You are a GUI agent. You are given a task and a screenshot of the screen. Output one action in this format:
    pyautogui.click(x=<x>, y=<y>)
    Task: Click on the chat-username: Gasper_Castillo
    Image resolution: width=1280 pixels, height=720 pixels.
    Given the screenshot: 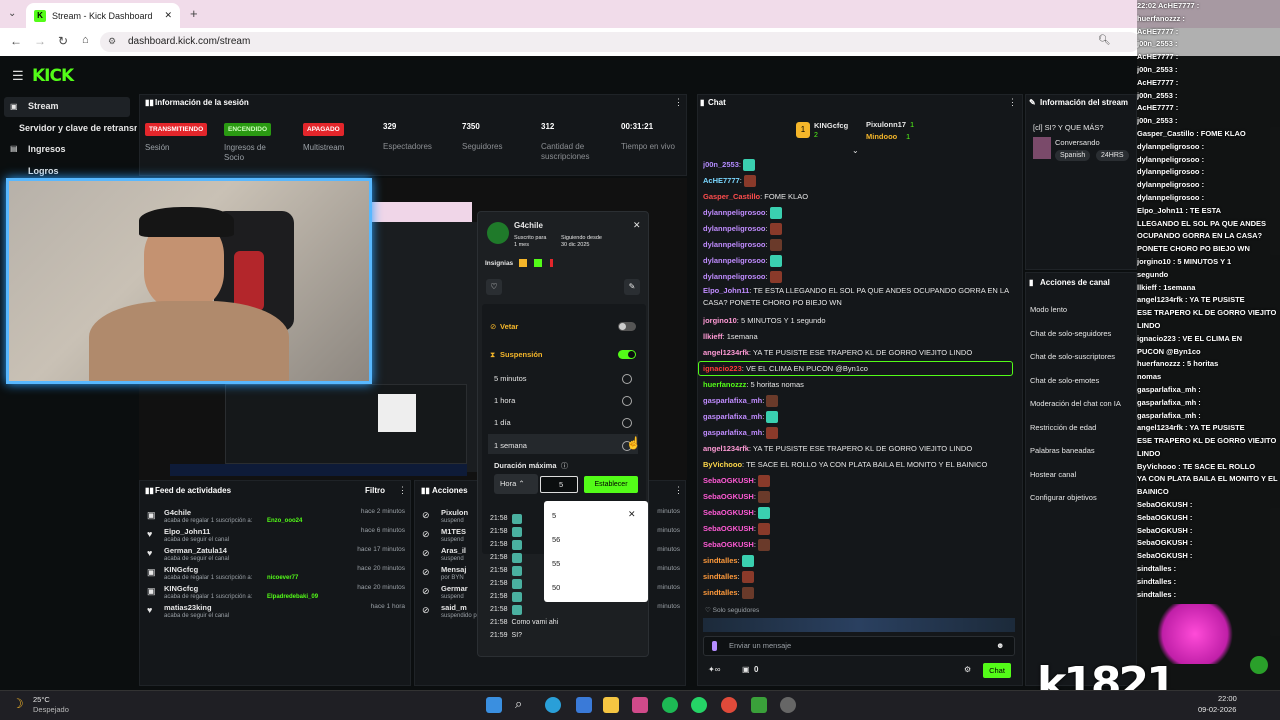 What is the action you would take?
    pyautogui.click(x=731, y=196)
    